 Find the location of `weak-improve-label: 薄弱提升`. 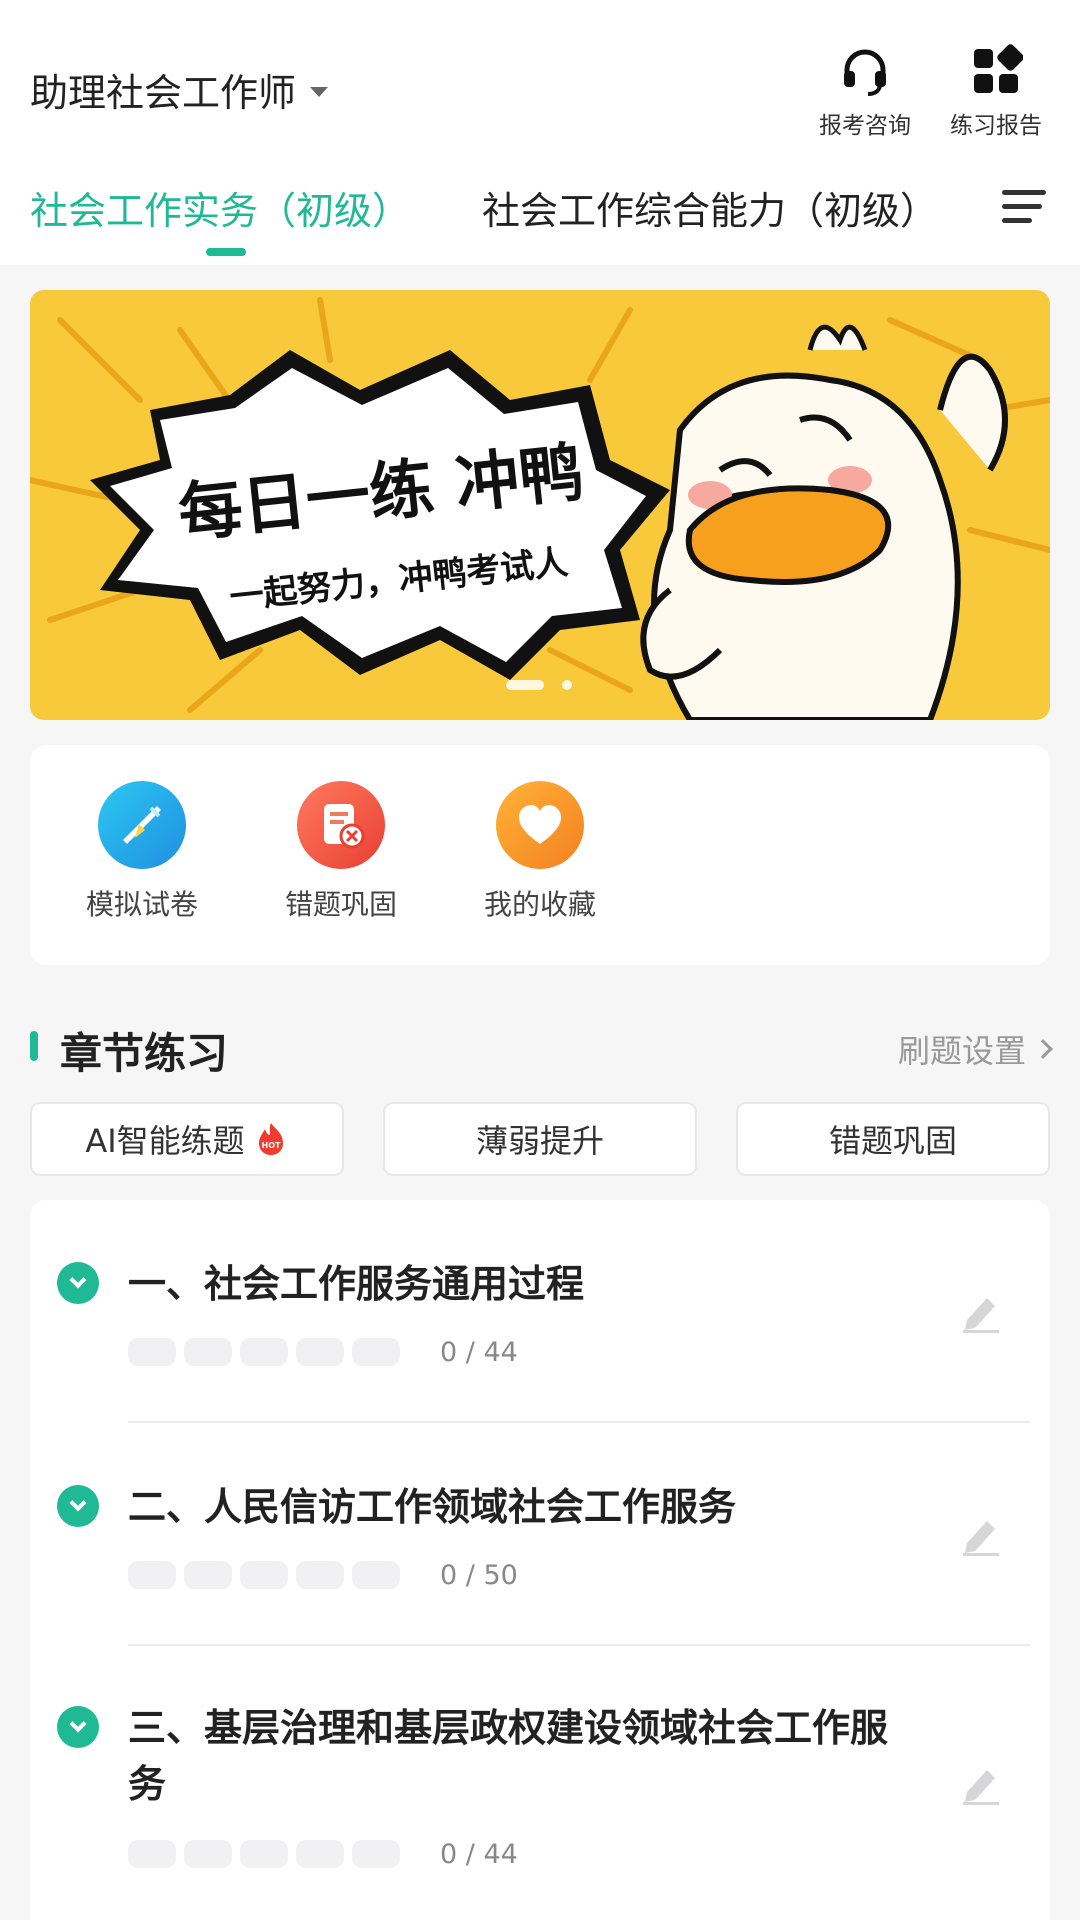

weak-improve-label: 薄弱提升 is located at coordinates (539, 1141).